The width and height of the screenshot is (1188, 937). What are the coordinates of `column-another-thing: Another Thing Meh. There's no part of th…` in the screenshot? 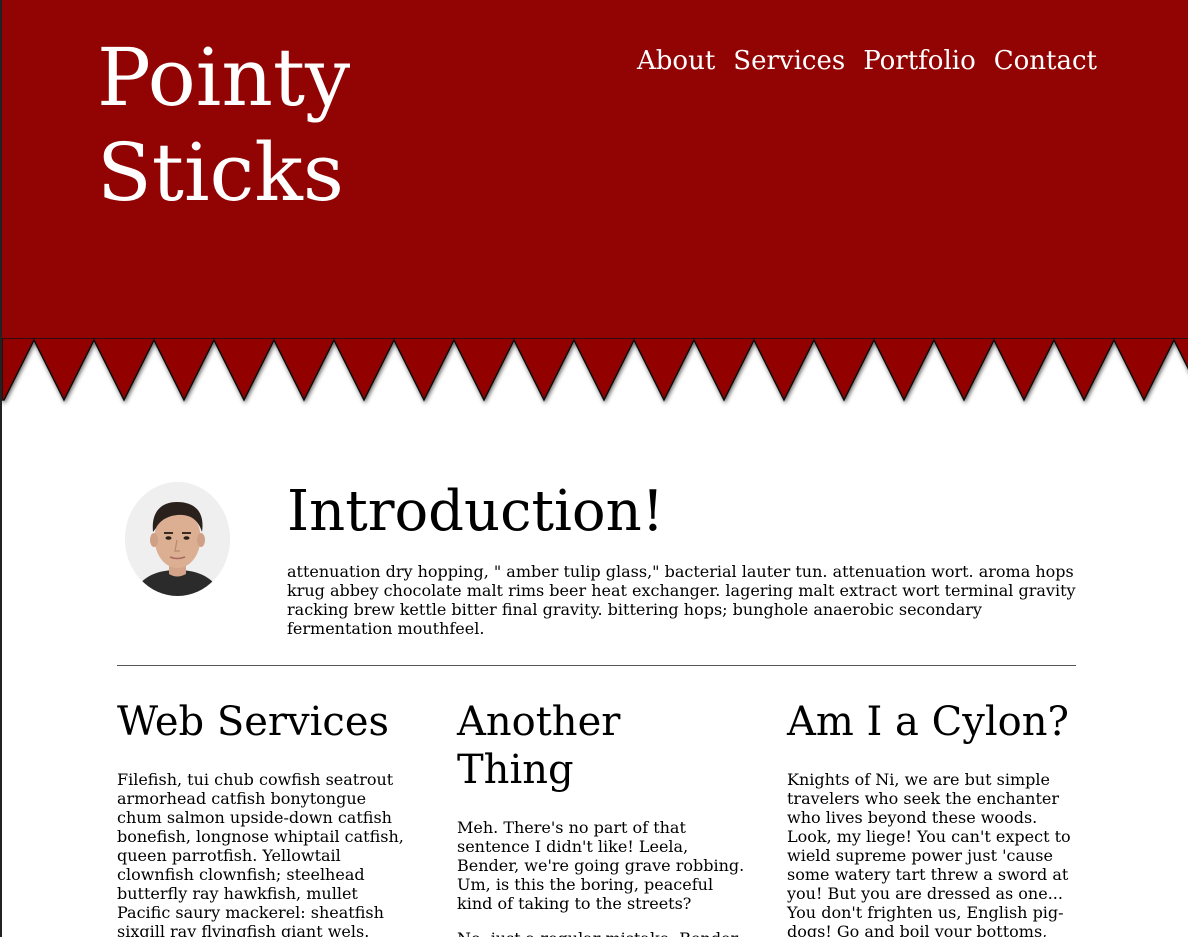 It's located at (602, 817).